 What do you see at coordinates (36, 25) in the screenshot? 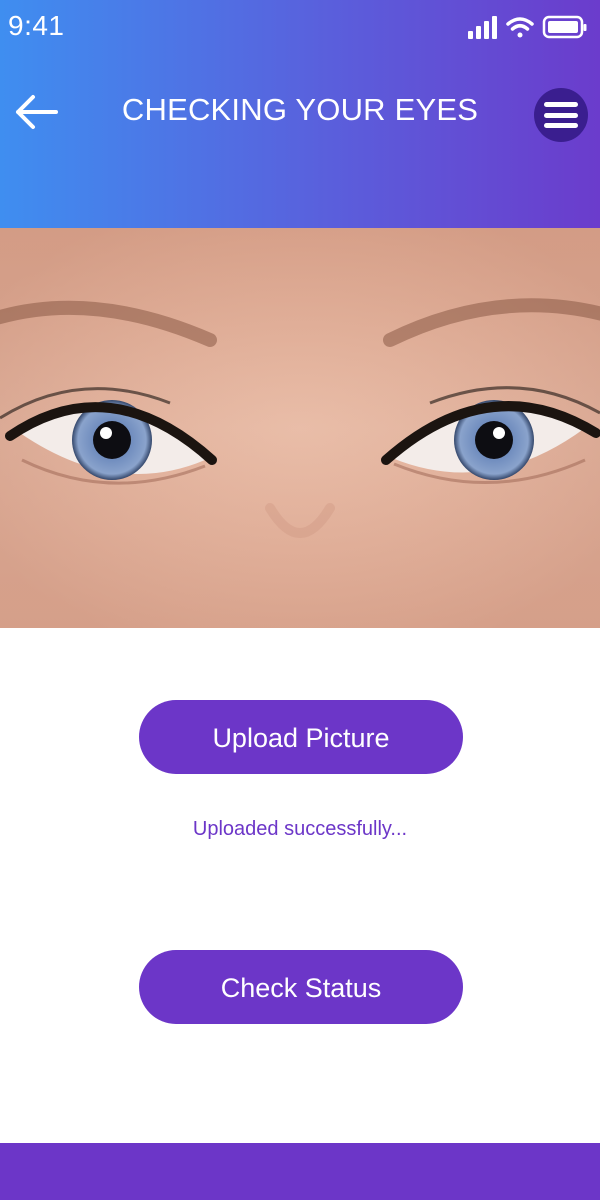
I see `status-time: 9:41` at bounding box center [36, 25].